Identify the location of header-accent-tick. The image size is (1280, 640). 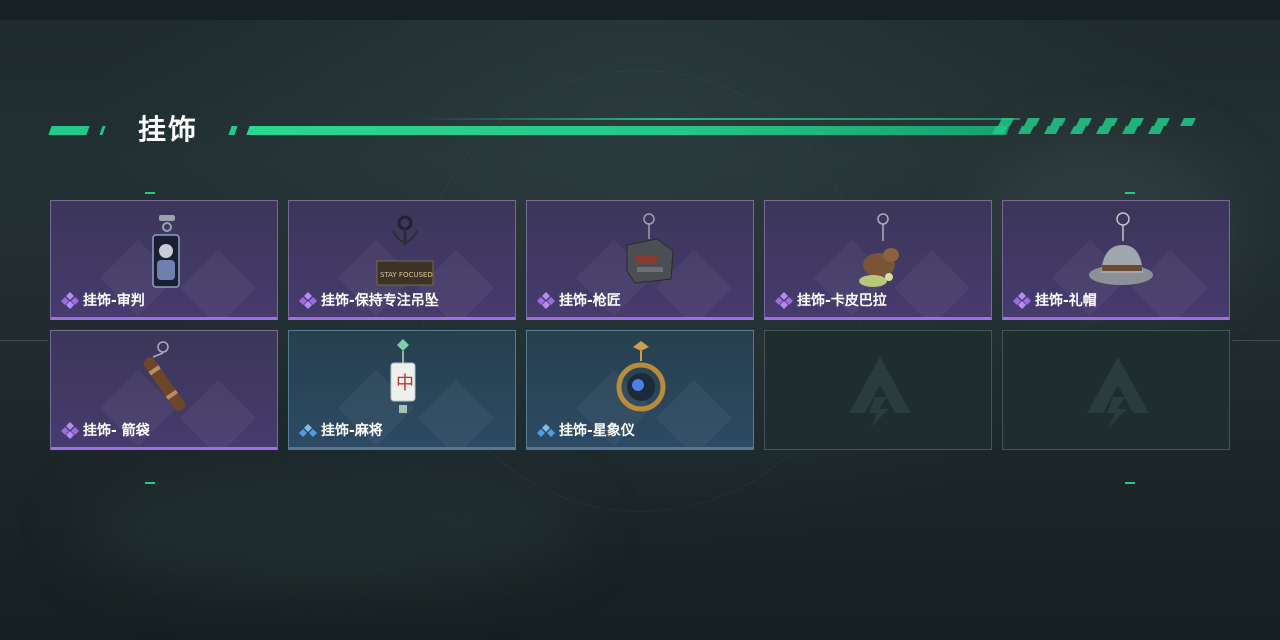
(102, 130).